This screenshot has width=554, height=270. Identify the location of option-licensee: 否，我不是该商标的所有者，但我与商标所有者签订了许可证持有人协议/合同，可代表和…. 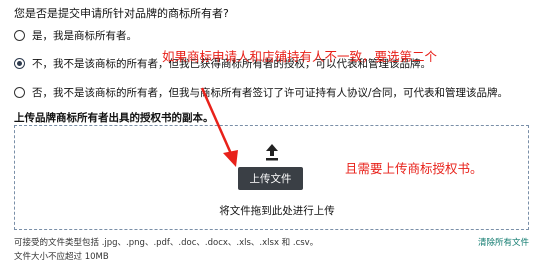
(261, 92).